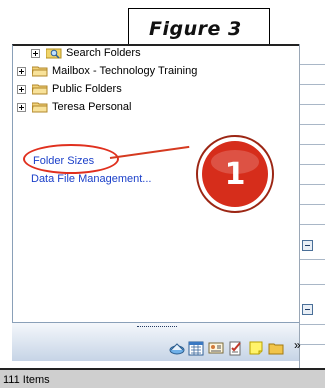  Describe the element at coordinates (26, 380) in the screenshot. I see `status-item-count: 111 Items` at that location.